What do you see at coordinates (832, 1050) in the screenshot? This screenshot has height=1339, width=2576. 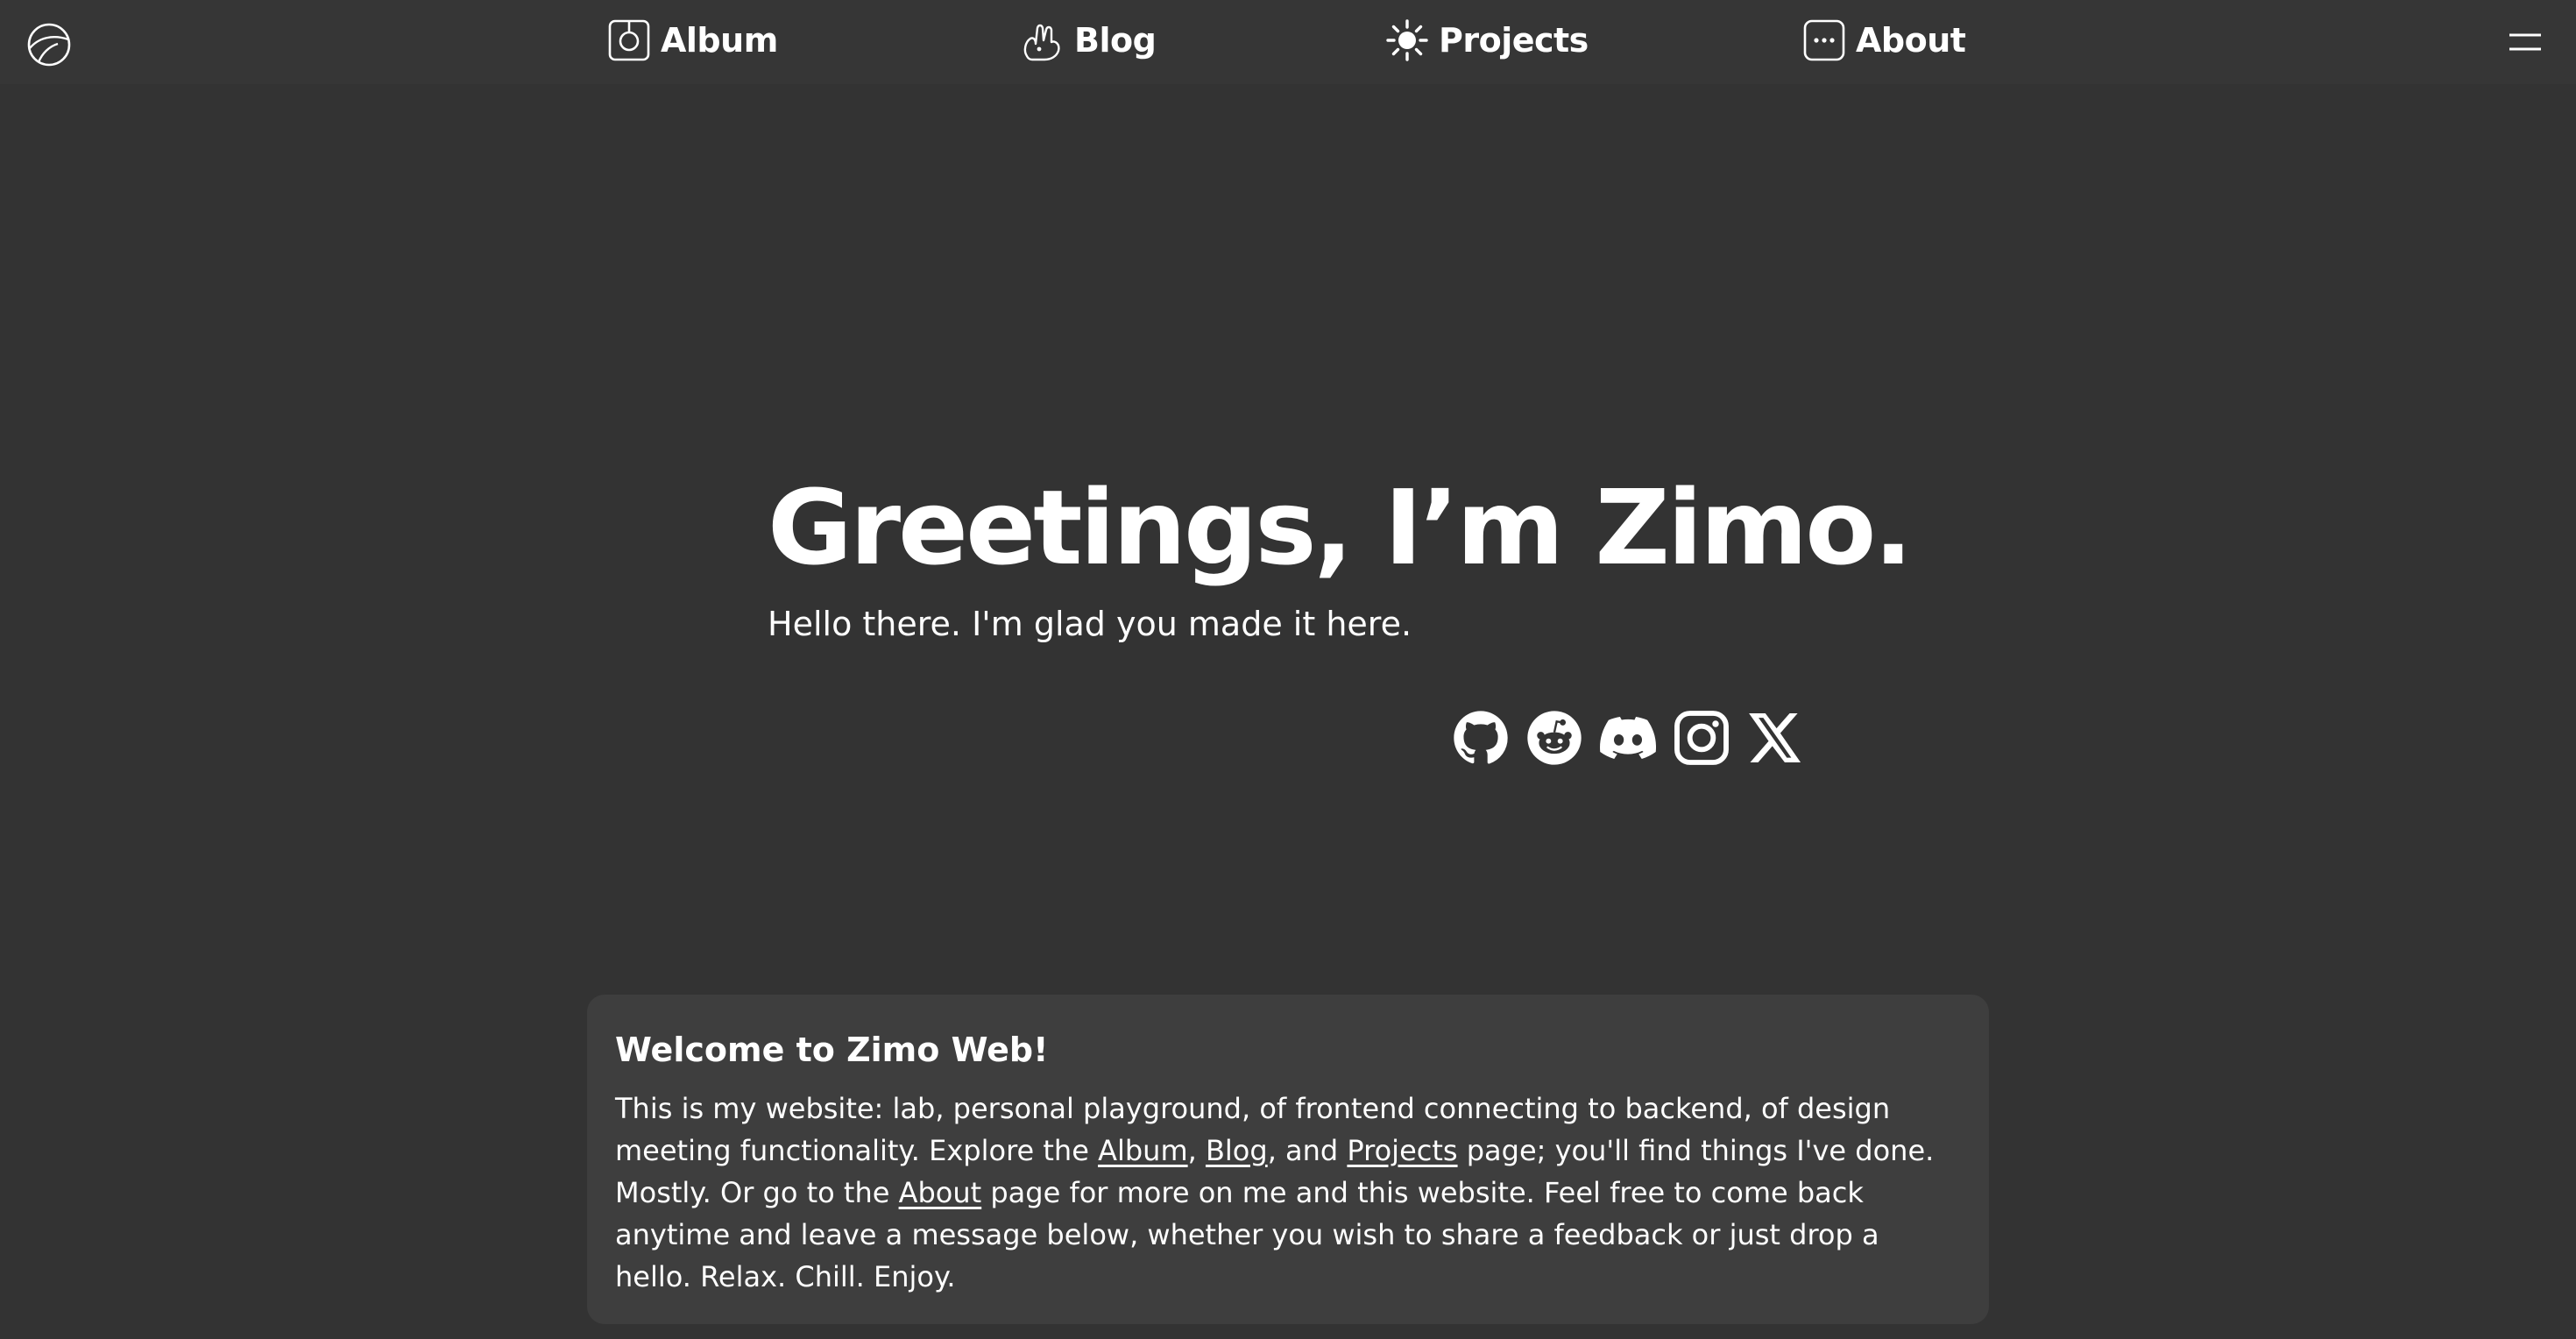 I see `welcome-title: Welcome to Zimo Web!` at bounding box center [832, 1050].